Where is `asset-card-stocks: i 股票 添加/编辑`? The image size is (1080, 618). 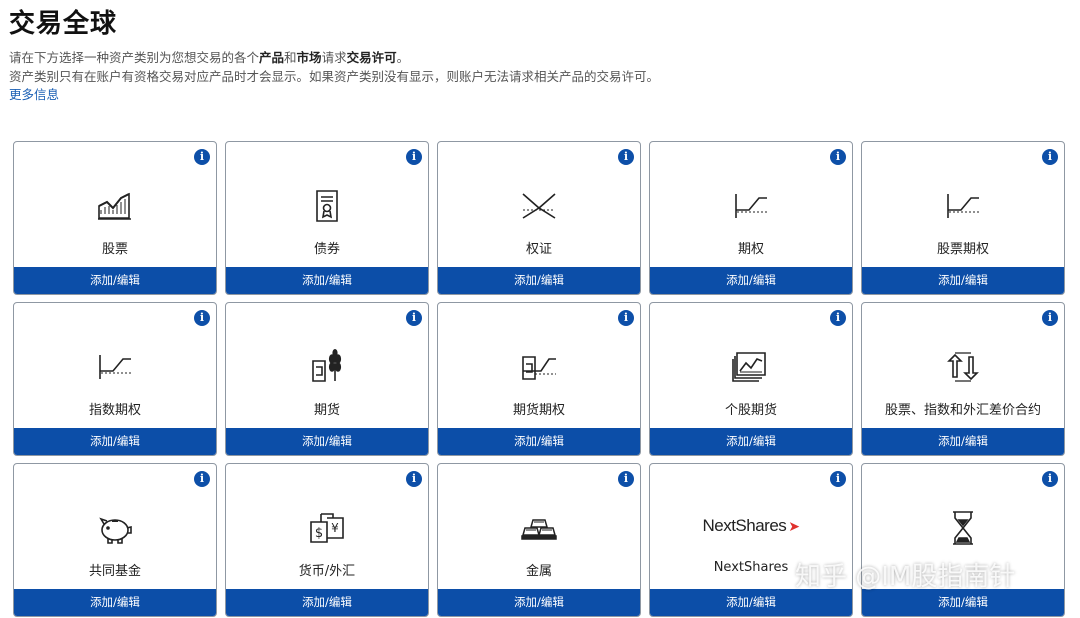
asset-card-stocks: i 股票 添加/编辑 is located at coordinates (115, 218).